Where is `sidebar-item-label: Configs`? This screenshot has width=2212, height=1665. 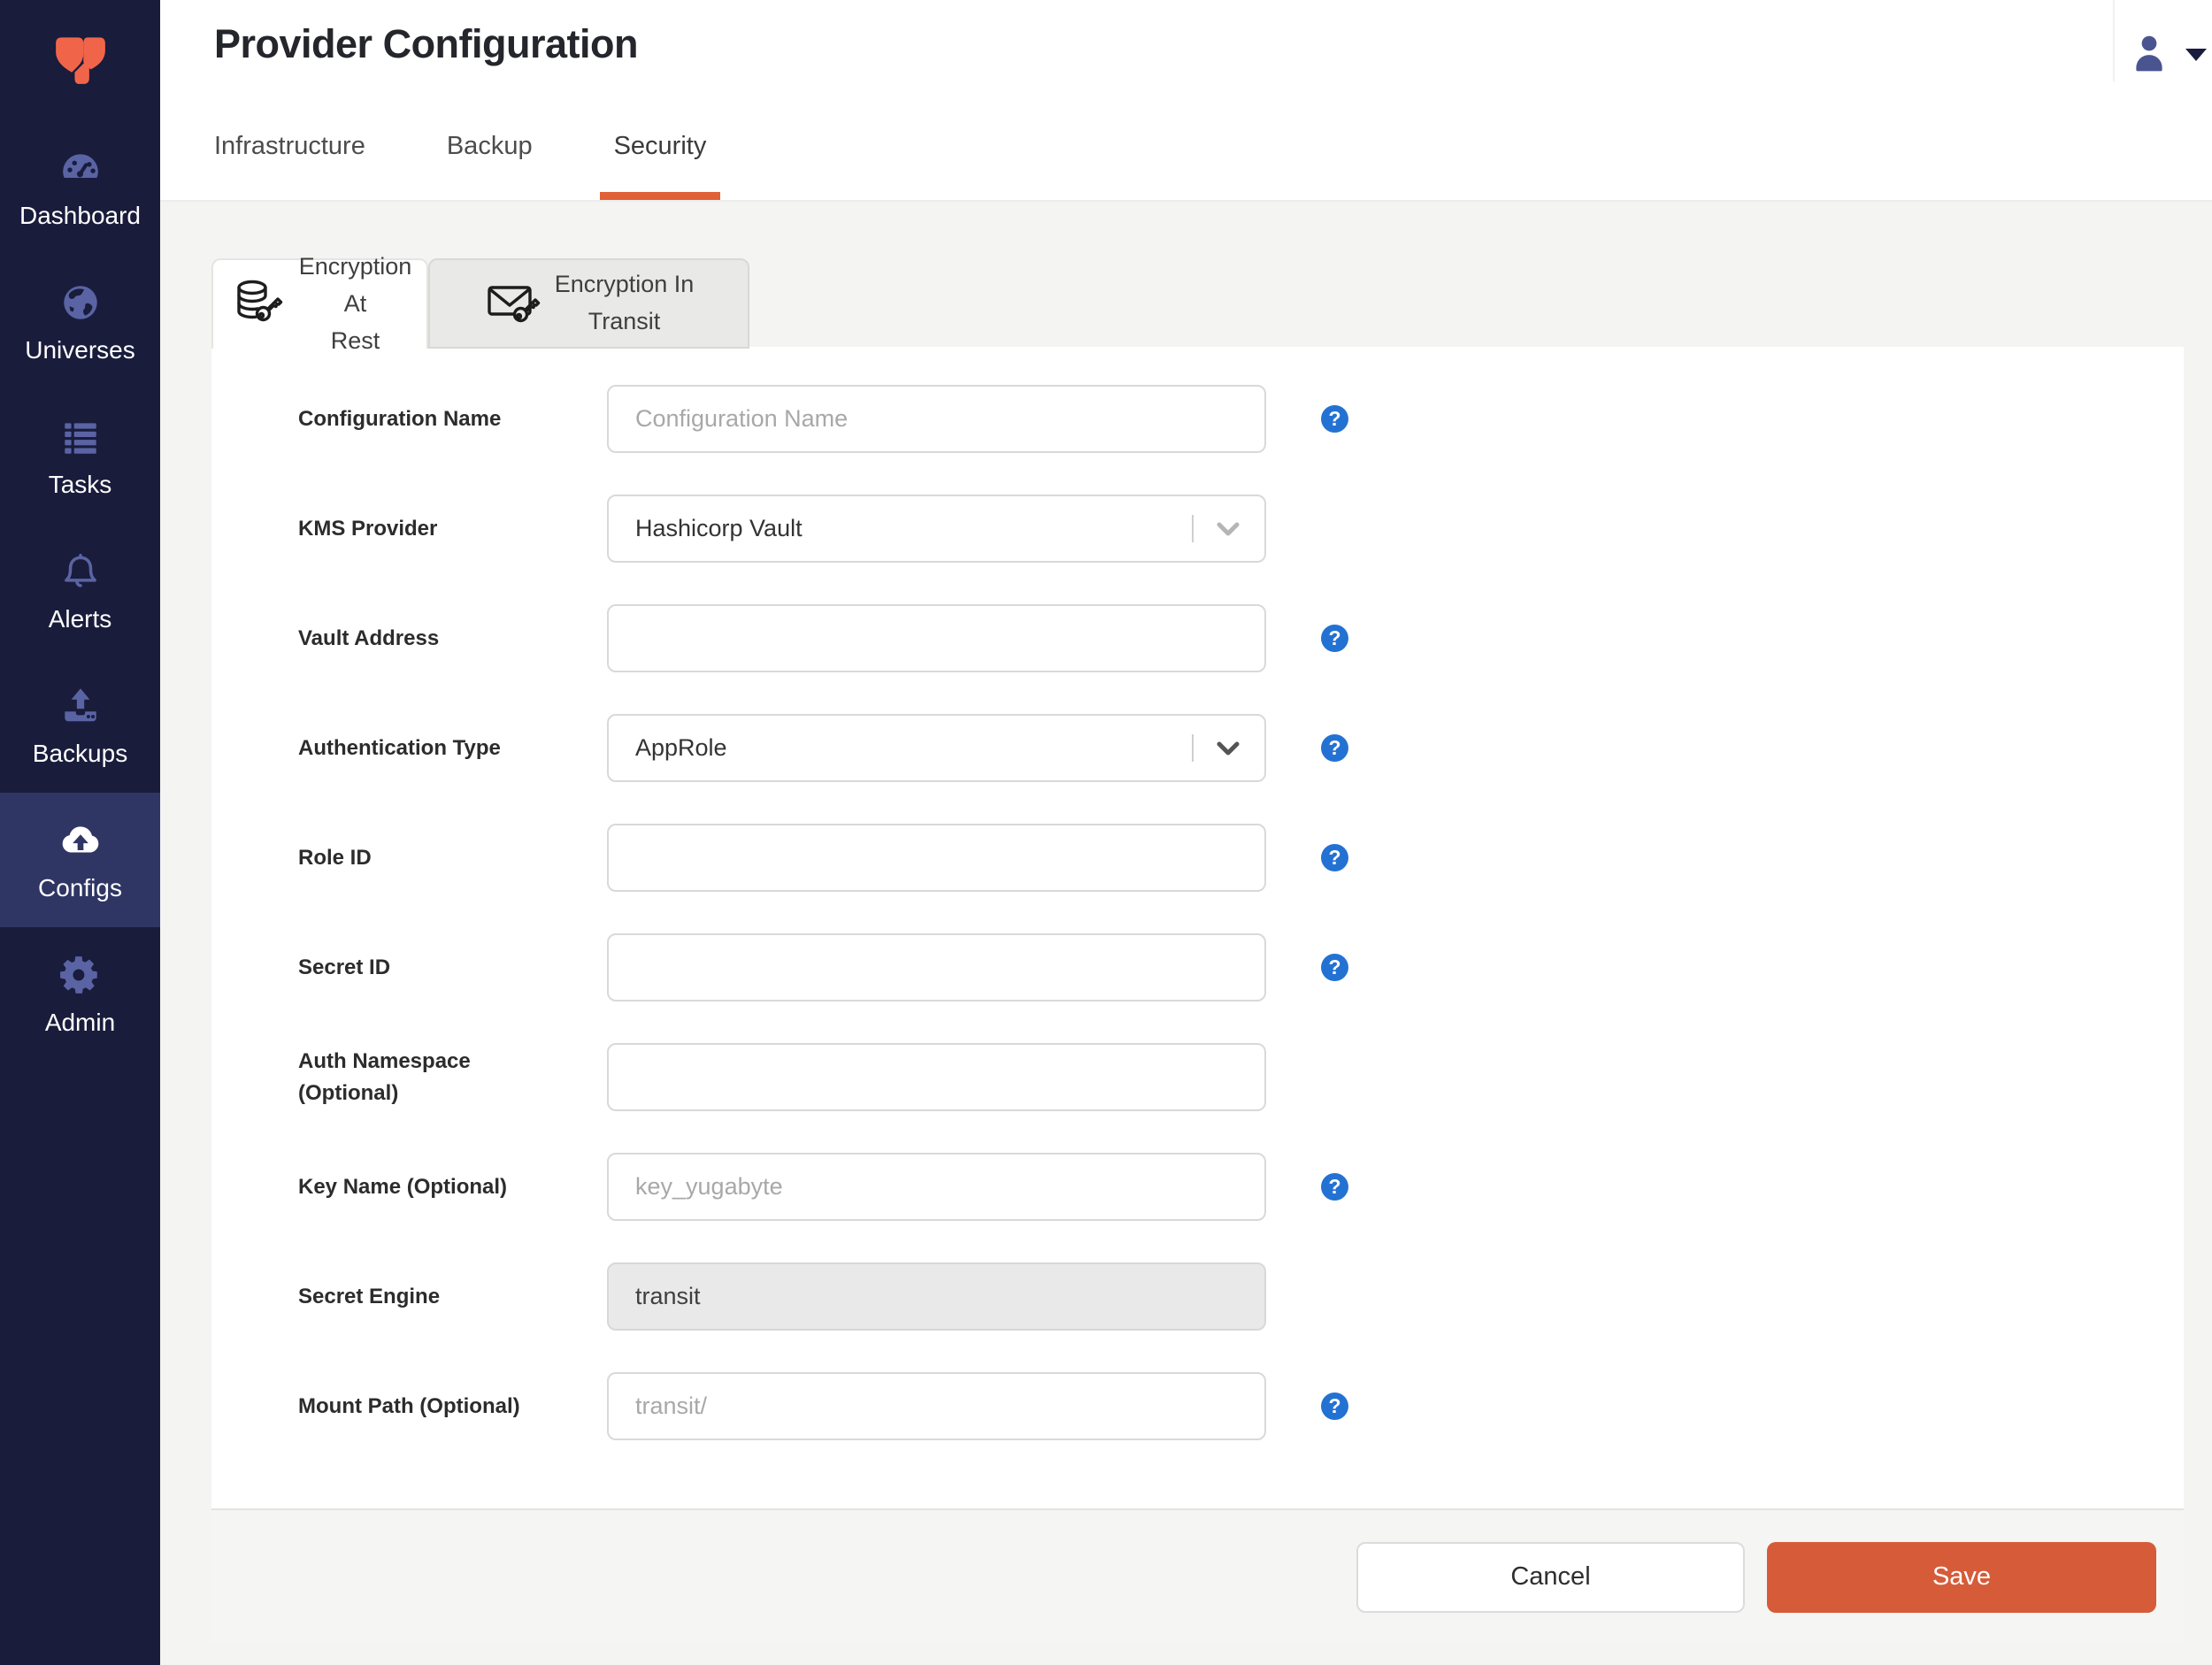 sidebar-item-label: Configs is located at coordinates (80, 887).